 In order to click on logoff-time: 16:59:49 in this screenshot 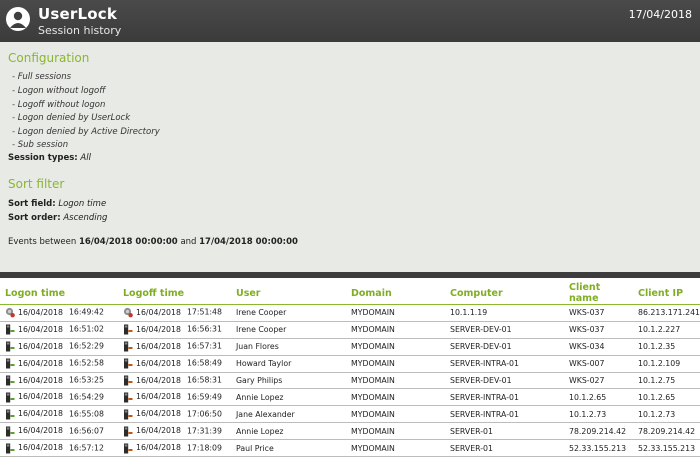, I will do `click(204, 397)`.